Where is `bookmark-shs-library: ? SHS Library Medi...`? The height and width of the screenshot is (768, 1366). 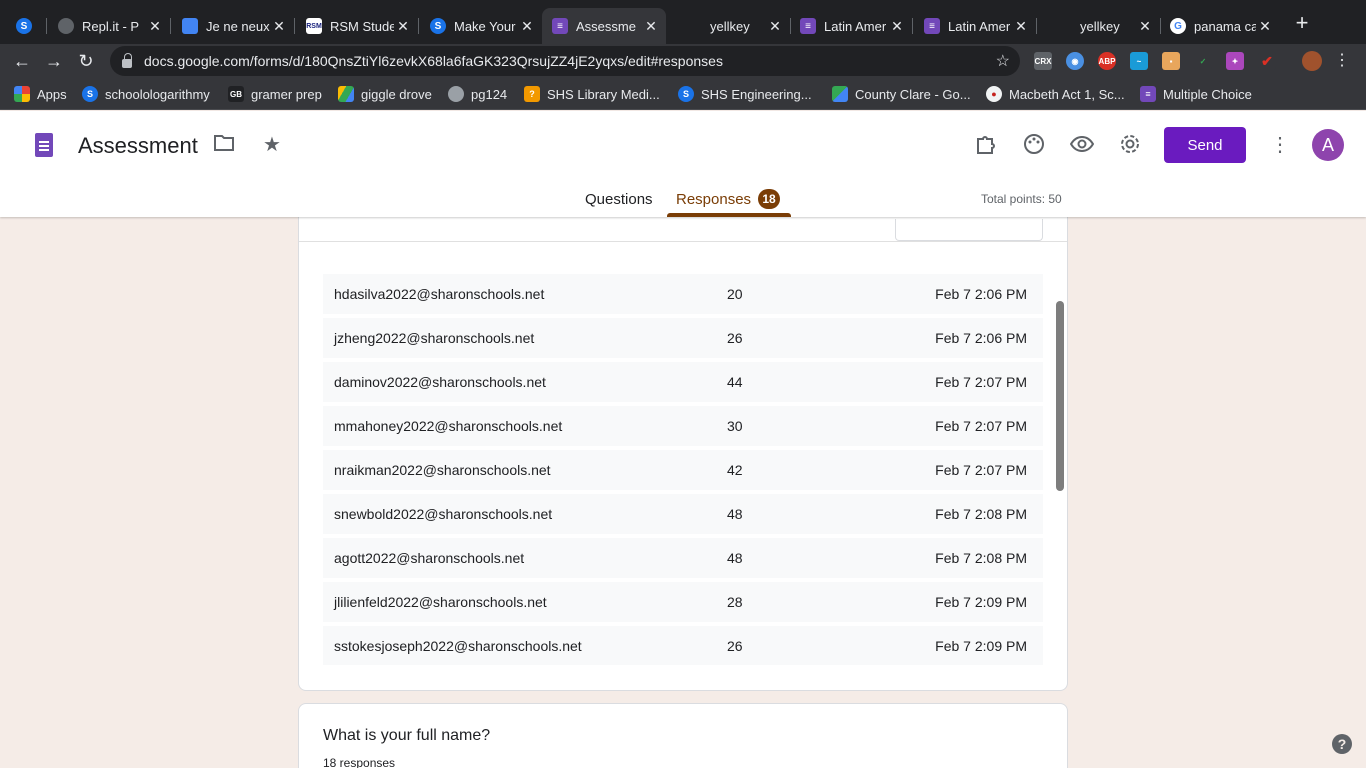
bookmark-shs-library: ? SHS Library Medi... is located at coordinates (592, 94).